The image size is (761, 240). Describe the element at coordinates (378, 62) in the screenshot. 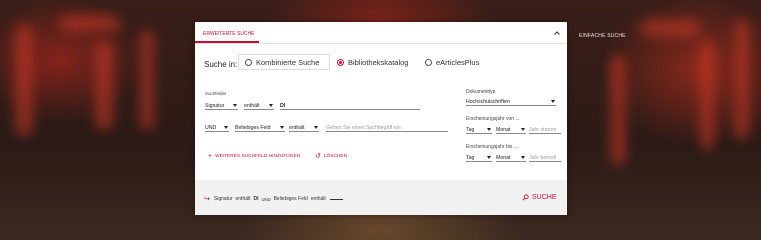

I see `radio-label: Bibliothekskatalog` at that location.